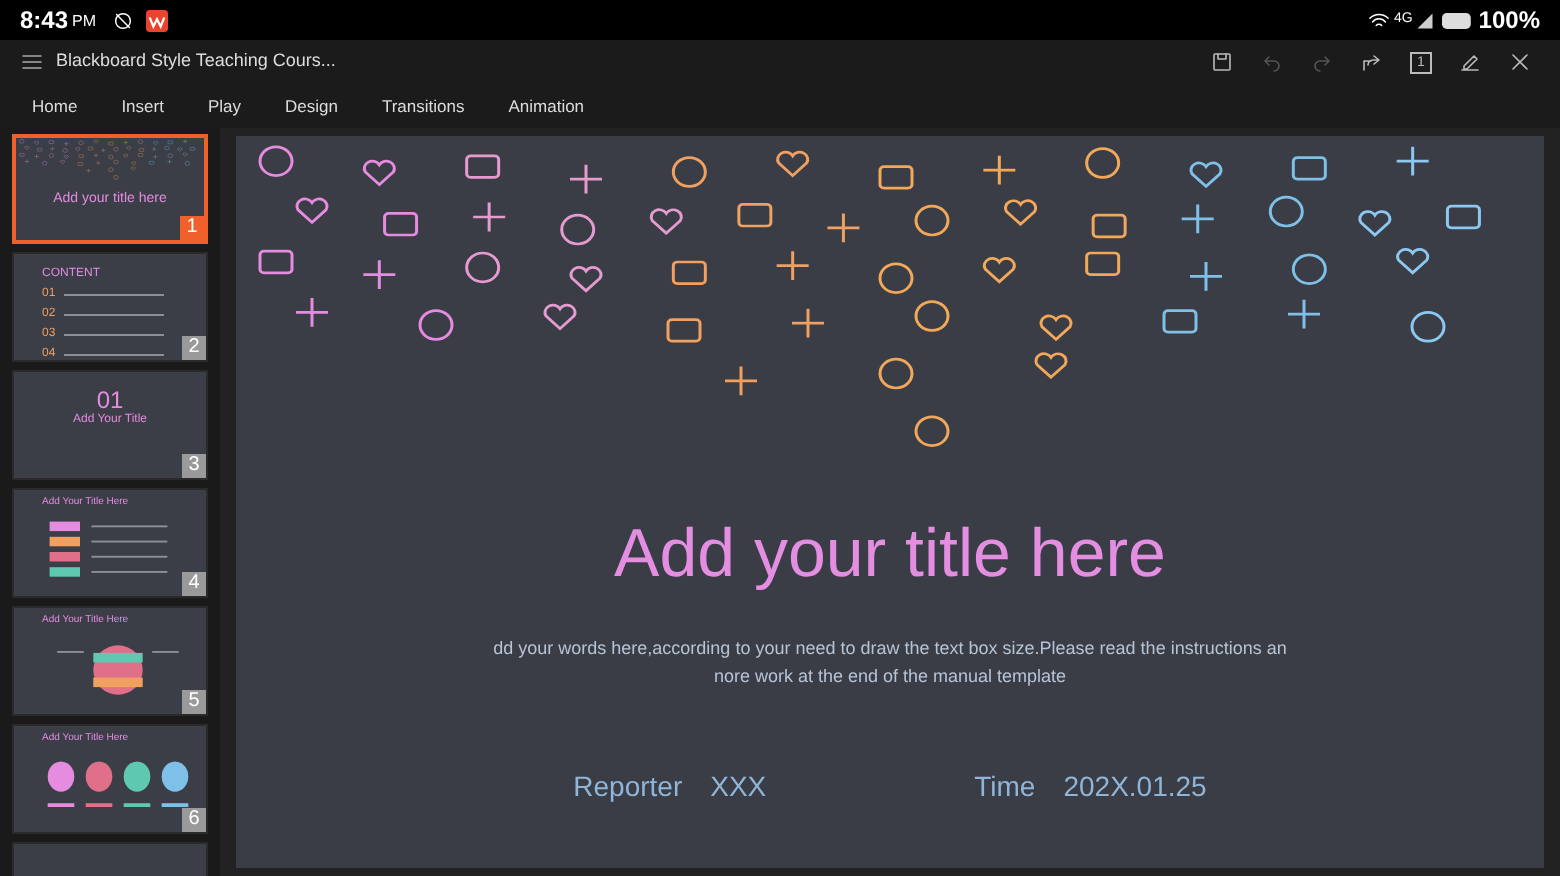 This screenshot has height=876, width=1560. I want to click on thumbnail-number: 01, so click(110, 400).